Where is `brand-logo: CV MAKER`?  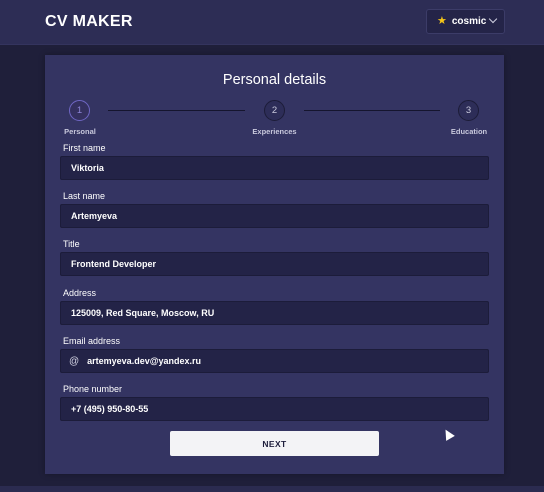 brand-logo: CV MAKER is located at coordinates (89, 22).